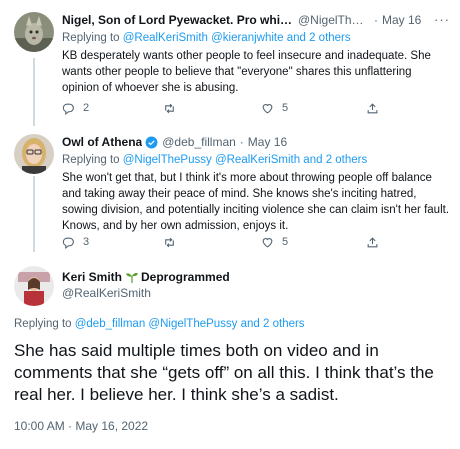  I want to click on replying-links: @deb_fillman @NigelThePussy and 2 others, so click(190, 324).